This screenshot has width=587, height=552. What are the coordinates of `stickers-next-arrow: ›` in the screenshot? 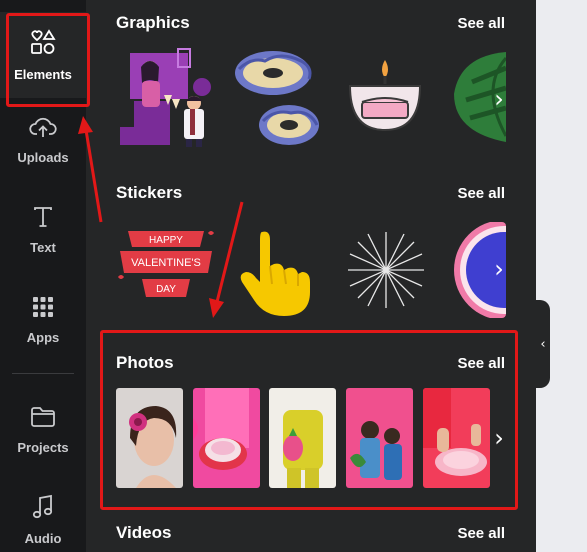 It's located at (499, 269).